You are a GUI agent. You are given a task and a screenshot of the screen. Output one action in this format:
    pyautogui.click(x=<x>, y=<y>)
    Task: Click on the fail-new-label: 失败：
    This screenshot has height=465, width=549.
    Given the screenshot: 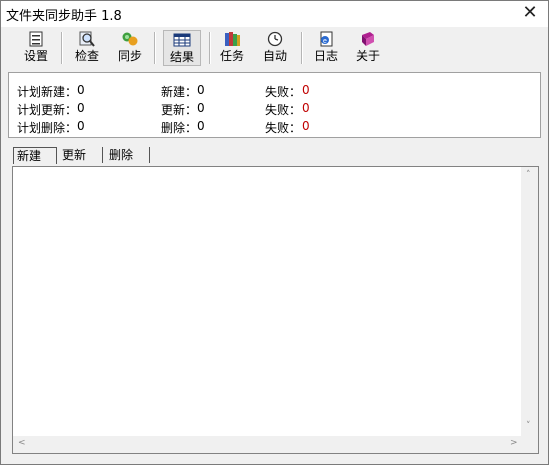 What is the action you would take?
    pyautogui.click(x=283, y=92)
    